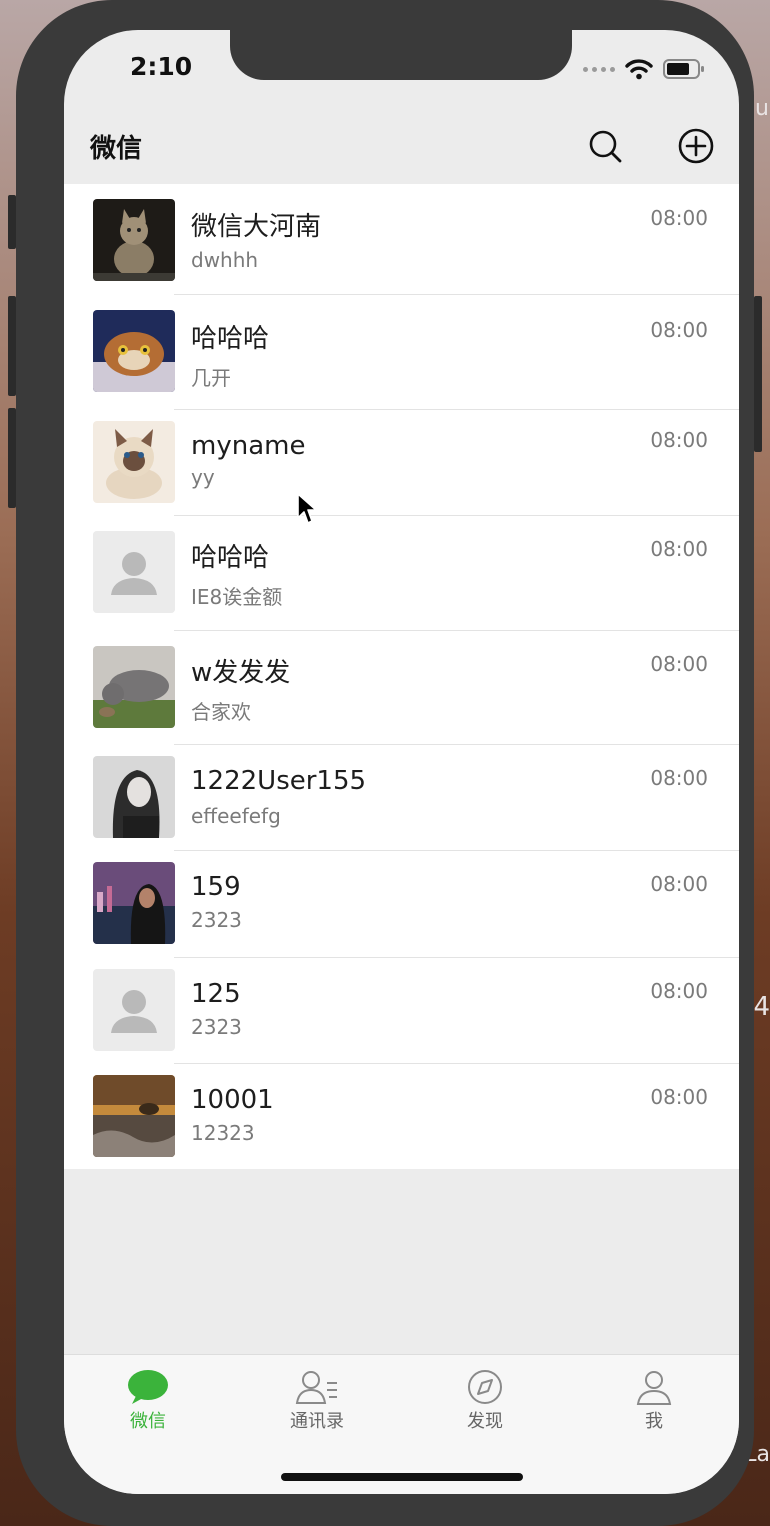 This screenshot has width=770, height=1526. I want to click on person-icon, so click(654, 1388).